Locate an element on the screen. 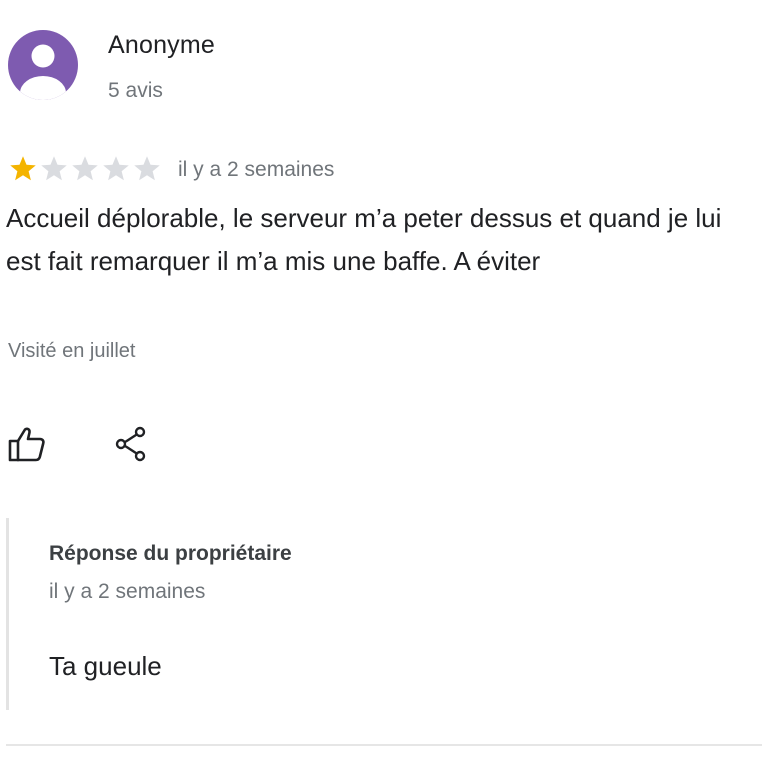  star-rating is located at coordinates (85, 169).